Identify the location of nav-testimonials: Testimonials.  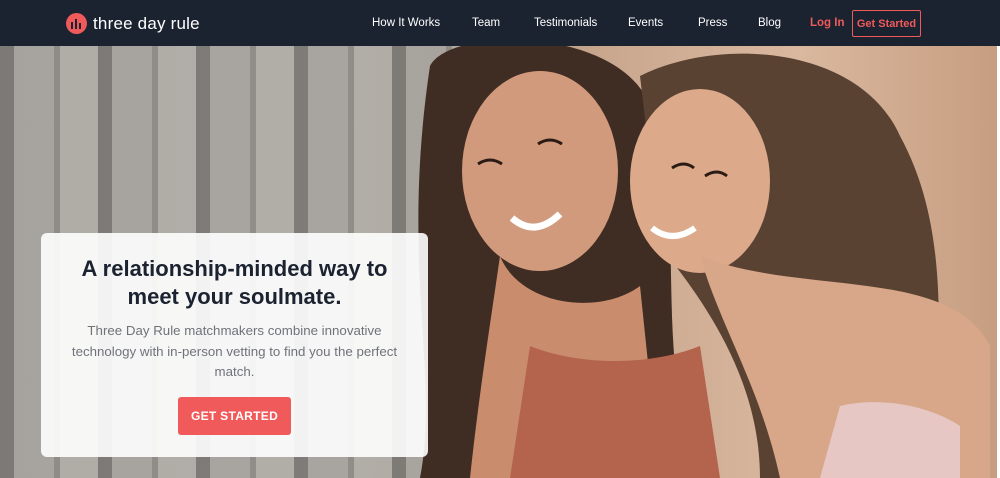
(565, 23).